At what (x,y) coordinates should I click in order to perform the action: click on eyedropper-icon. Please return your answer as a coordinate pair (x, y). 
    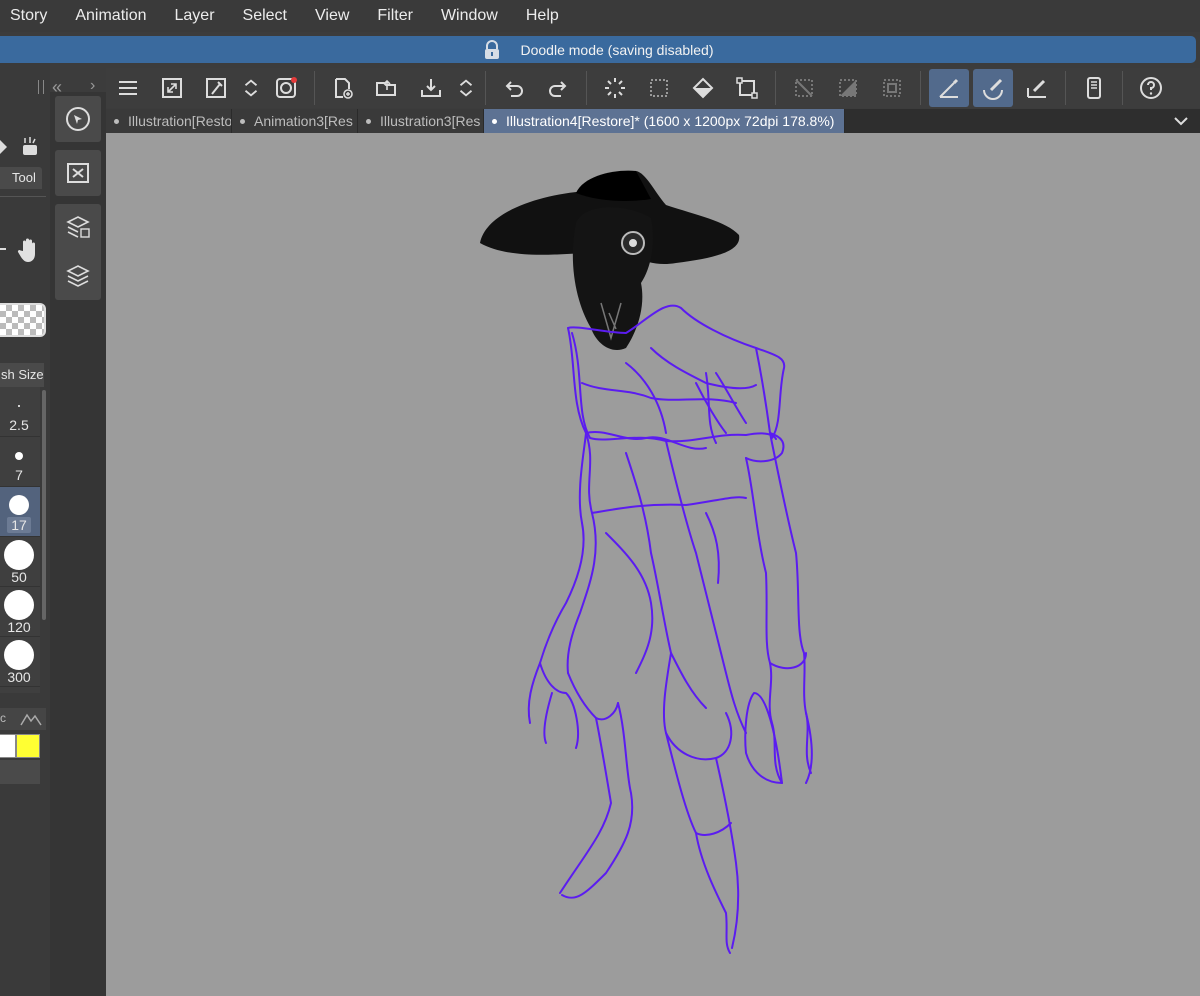
    Looking at the image, I should click on (216, 88).